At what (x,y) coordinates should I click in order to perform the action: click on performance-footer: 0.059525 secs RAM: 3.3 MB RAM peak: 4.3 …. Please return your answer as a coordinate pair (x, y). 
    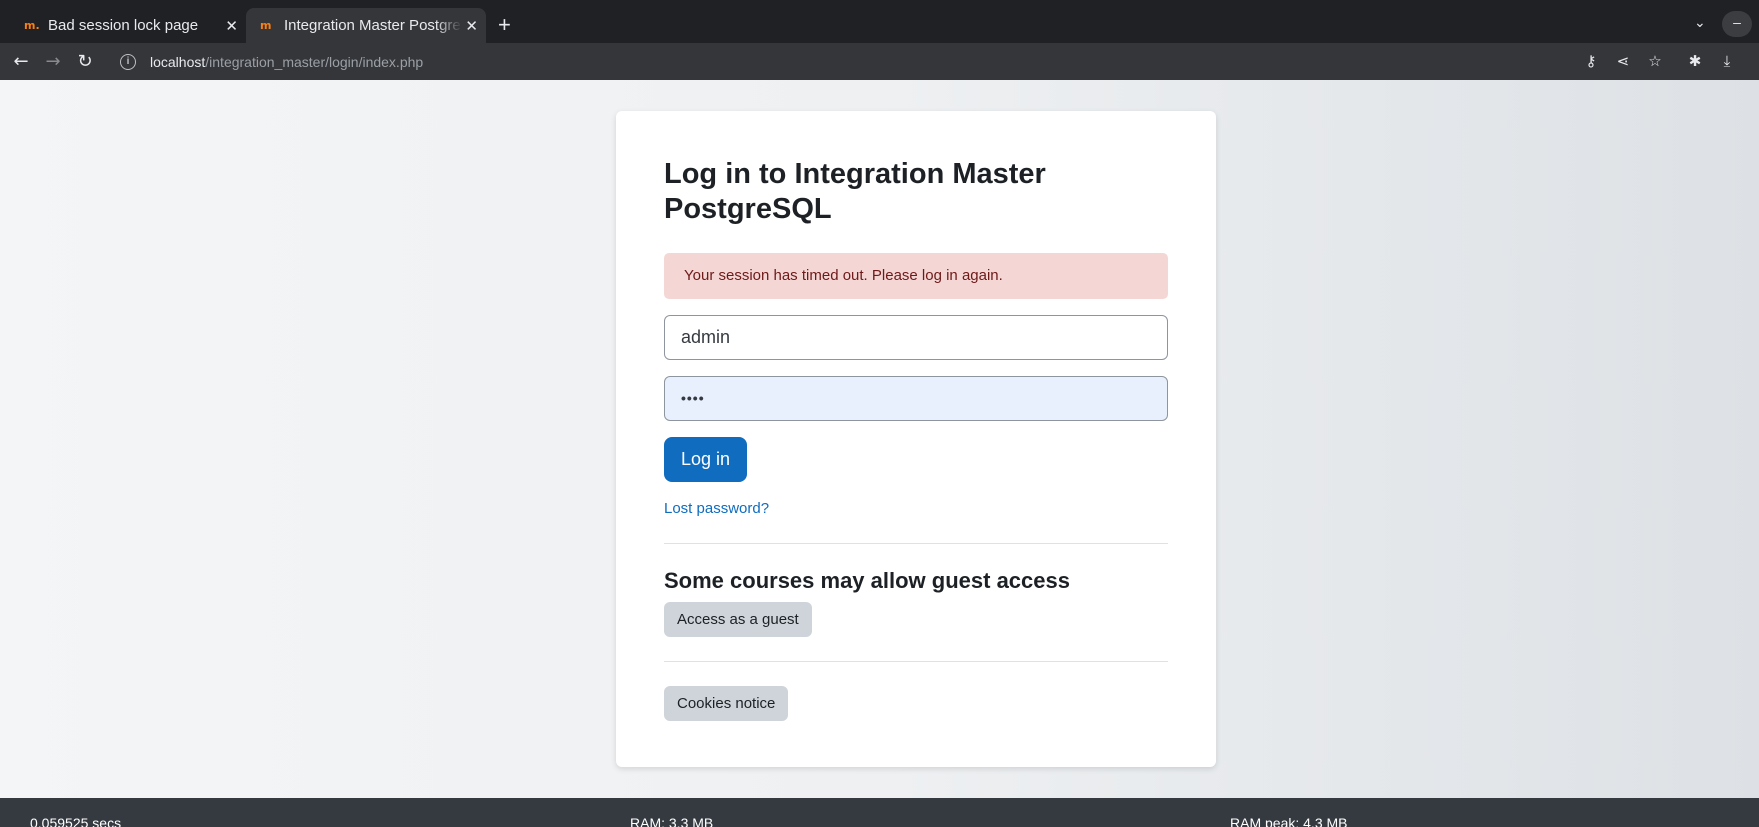
    Looking at the image, I should click on (879, 812).